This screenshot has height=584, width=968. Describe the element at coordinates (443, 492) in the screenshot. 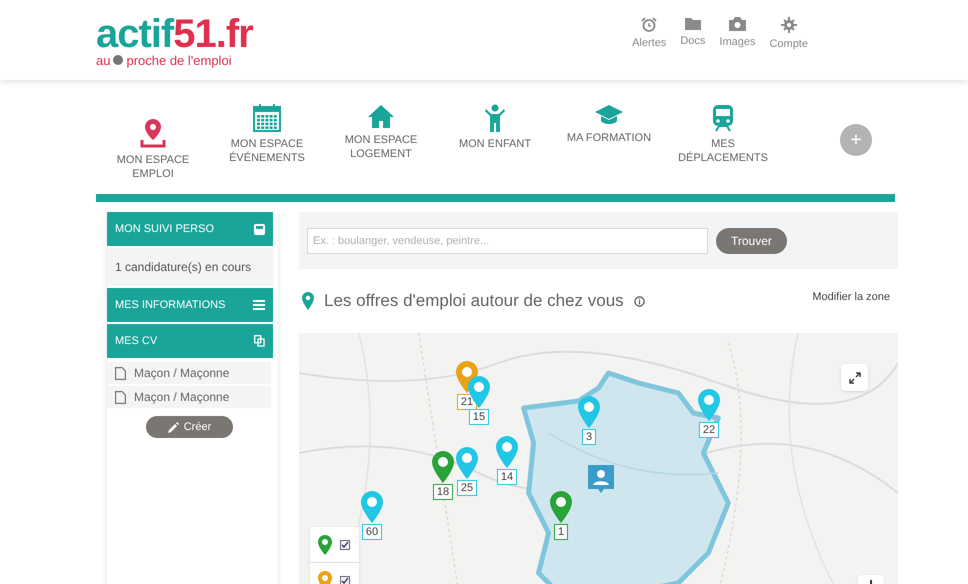

I see `marker-count: 18` at that location.